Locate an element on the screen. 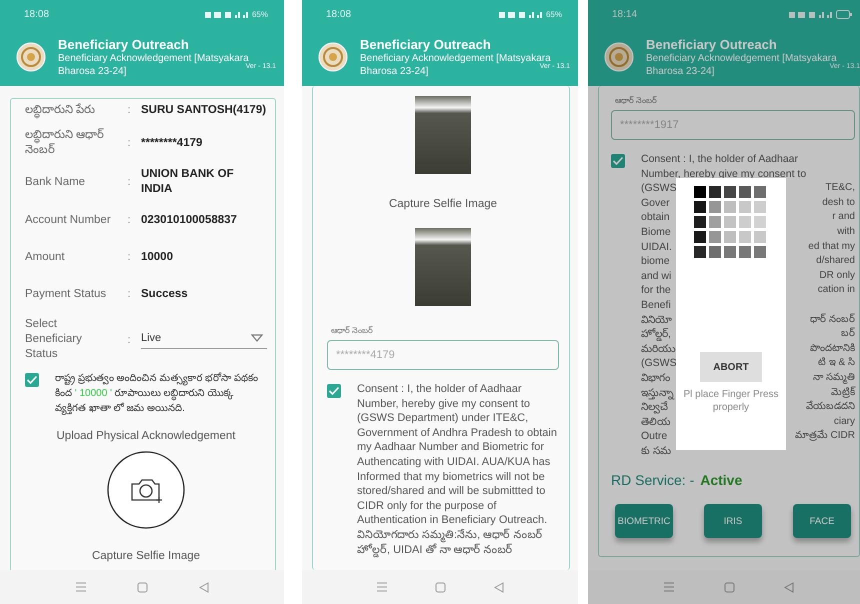  capture-mode-button: IRIS is located at coordinates (733, 521).